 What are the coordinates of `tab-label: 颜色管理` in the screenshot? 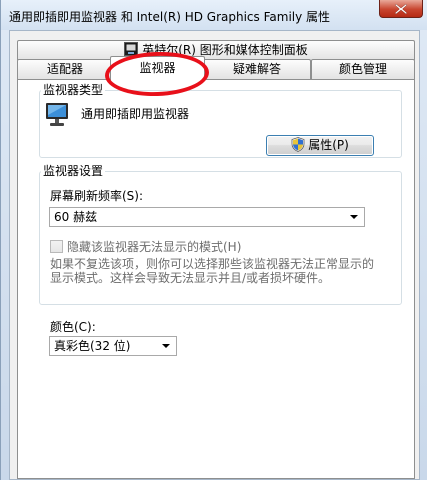 It's located at (362, 69).